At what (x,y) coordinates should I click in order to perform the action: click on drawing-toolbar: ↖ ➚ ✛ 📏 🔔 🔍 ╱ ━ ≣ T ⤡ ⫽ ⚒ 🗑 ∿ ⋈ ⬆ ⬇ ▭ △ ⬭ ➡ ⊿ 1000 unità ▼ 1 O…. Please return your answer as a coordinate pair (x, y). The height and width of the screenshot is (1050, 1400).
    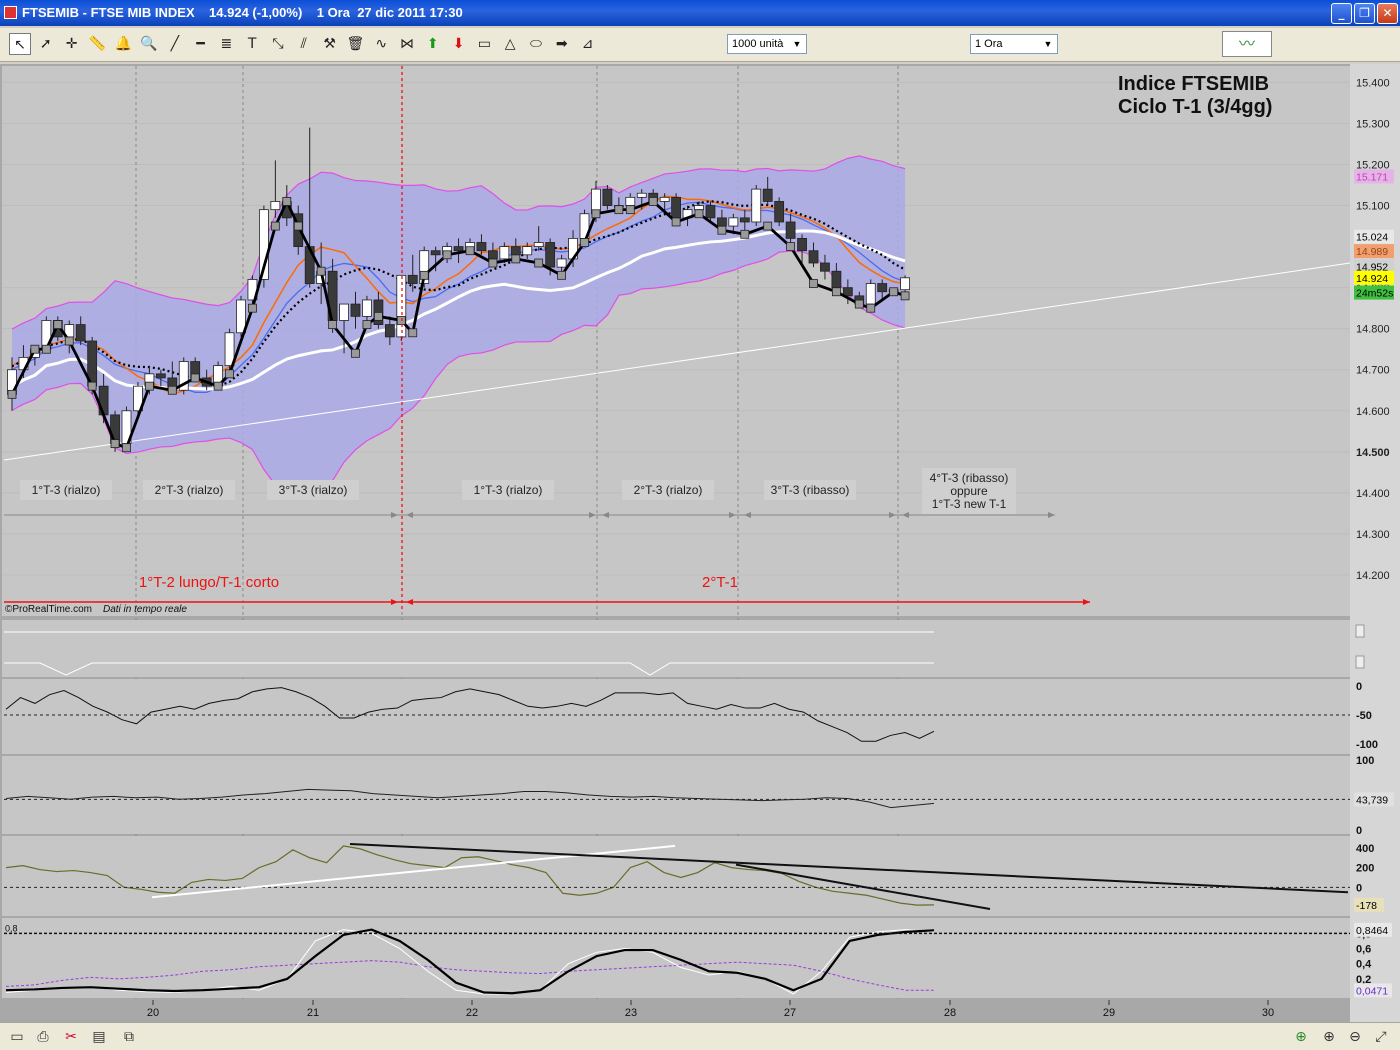
    Looking at the image, I should click on (700, 45).